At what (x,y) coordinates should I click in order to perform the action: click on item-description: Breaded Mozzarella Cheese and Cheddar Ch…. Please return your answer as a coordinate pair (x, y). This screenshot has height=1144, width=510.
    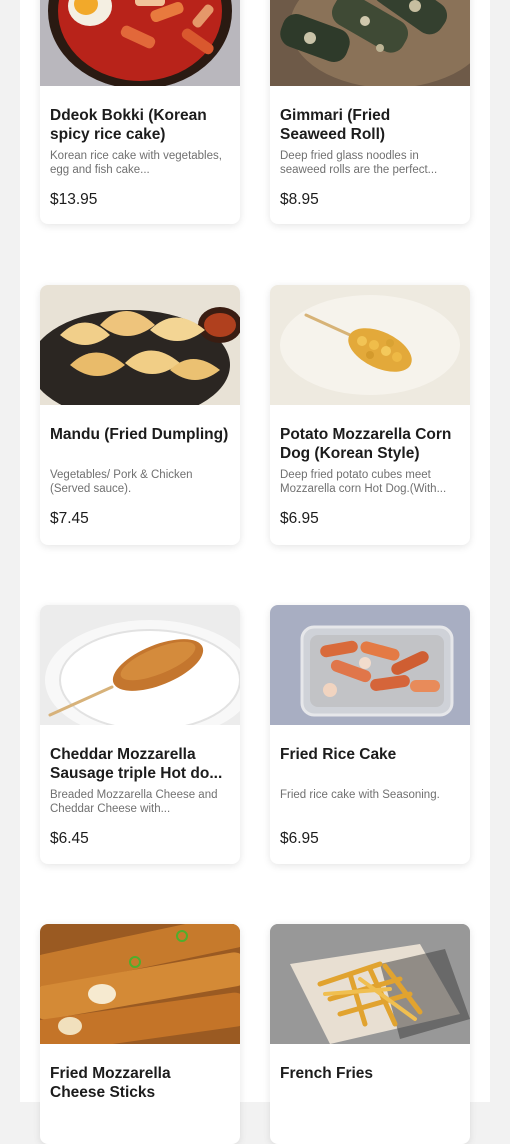
    Looking at the image, I should click on (134, 802).